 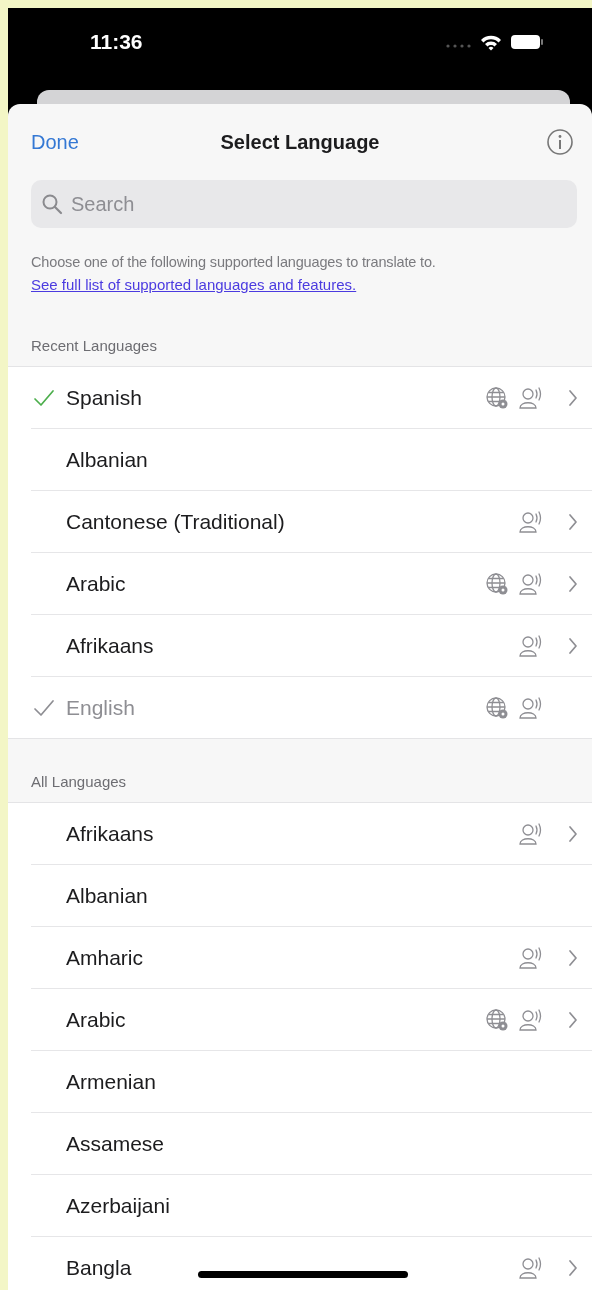 What do you see at coordinates (175, 521) in the screenshot?
I see `language-name: Cantonese (Traditional)` at bounding box center [175, 521].